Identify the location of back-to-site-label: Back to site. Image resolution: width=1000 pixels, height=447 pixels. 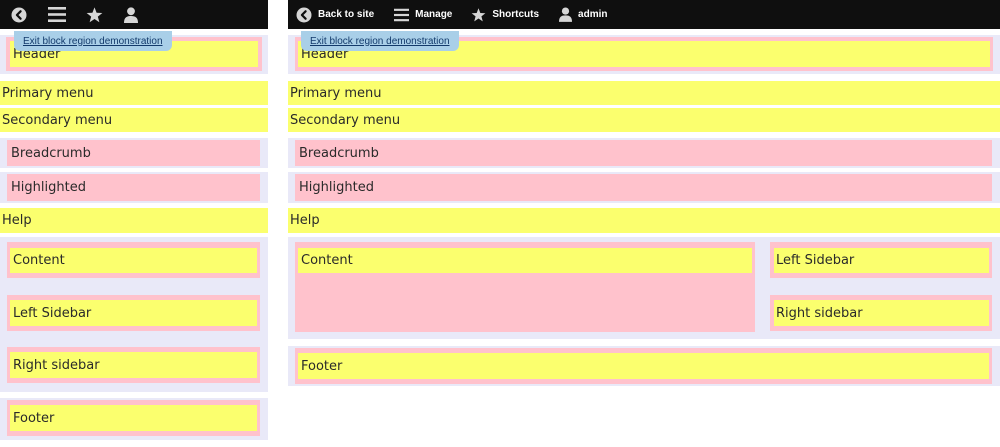
(346, 14).